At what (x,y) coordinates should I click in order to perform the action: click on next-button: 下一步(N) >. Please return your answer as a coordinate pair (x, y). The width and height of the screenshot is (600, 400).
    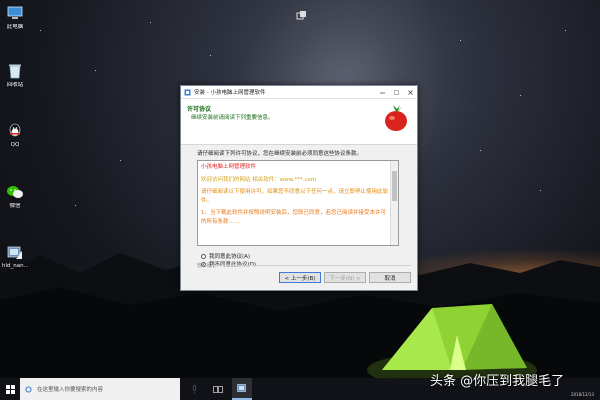
    Looking at the image, I should click on (345, 277).